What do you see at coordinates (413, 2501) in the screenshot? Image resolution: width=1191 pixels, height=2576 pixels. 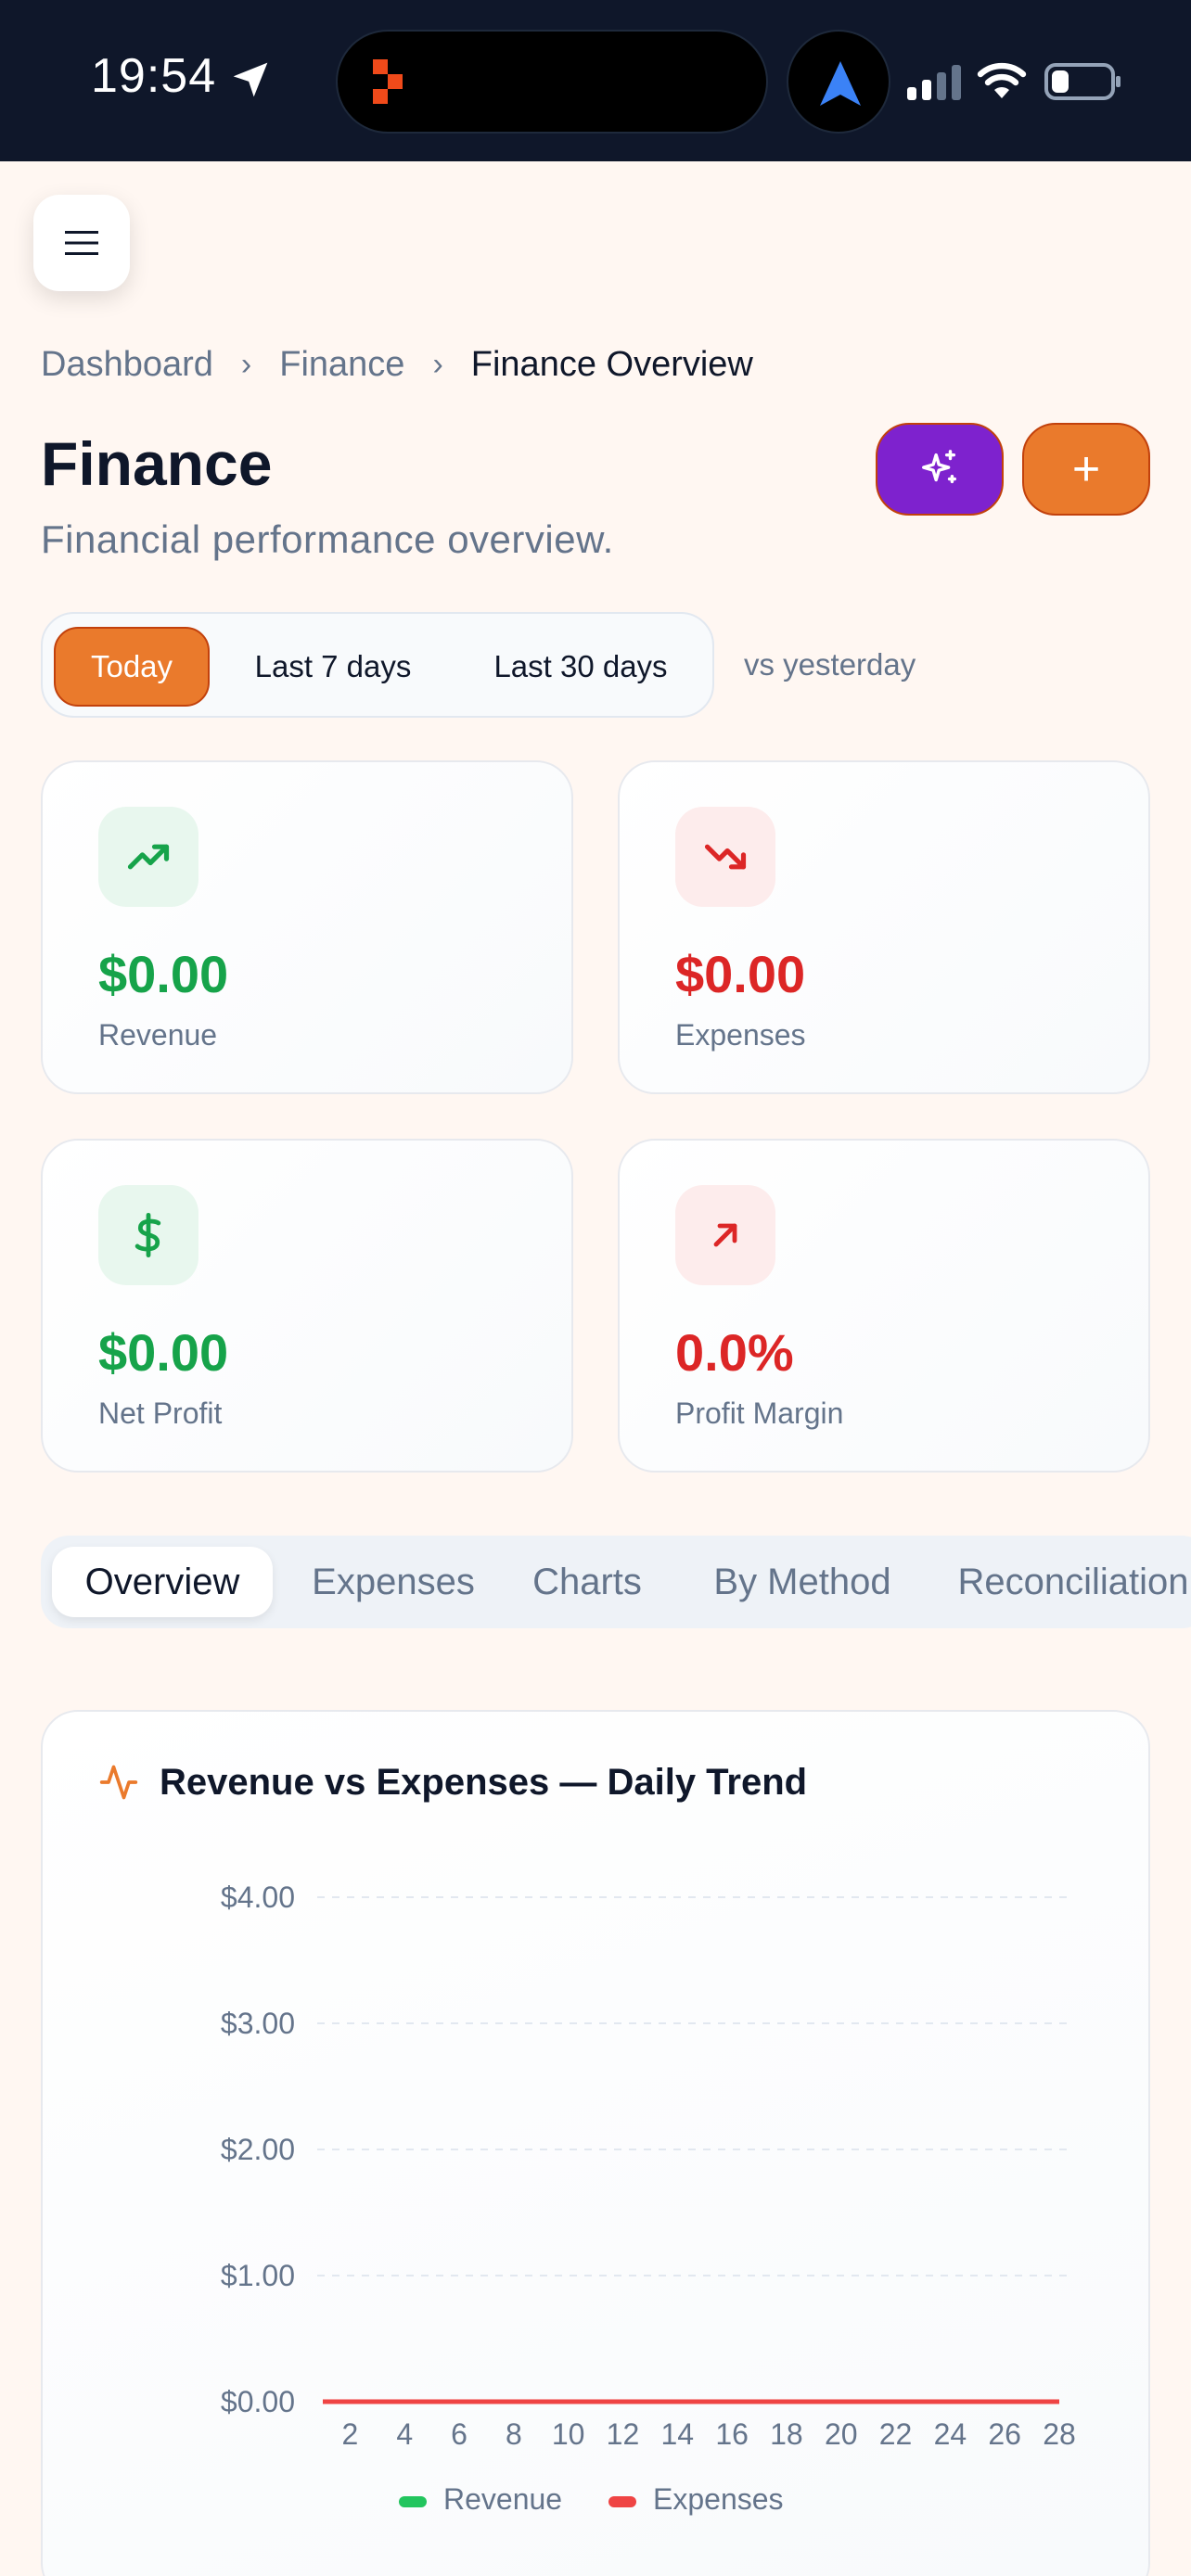 I see `legend-swatch-revenue` at bounding box center [413, 2501].